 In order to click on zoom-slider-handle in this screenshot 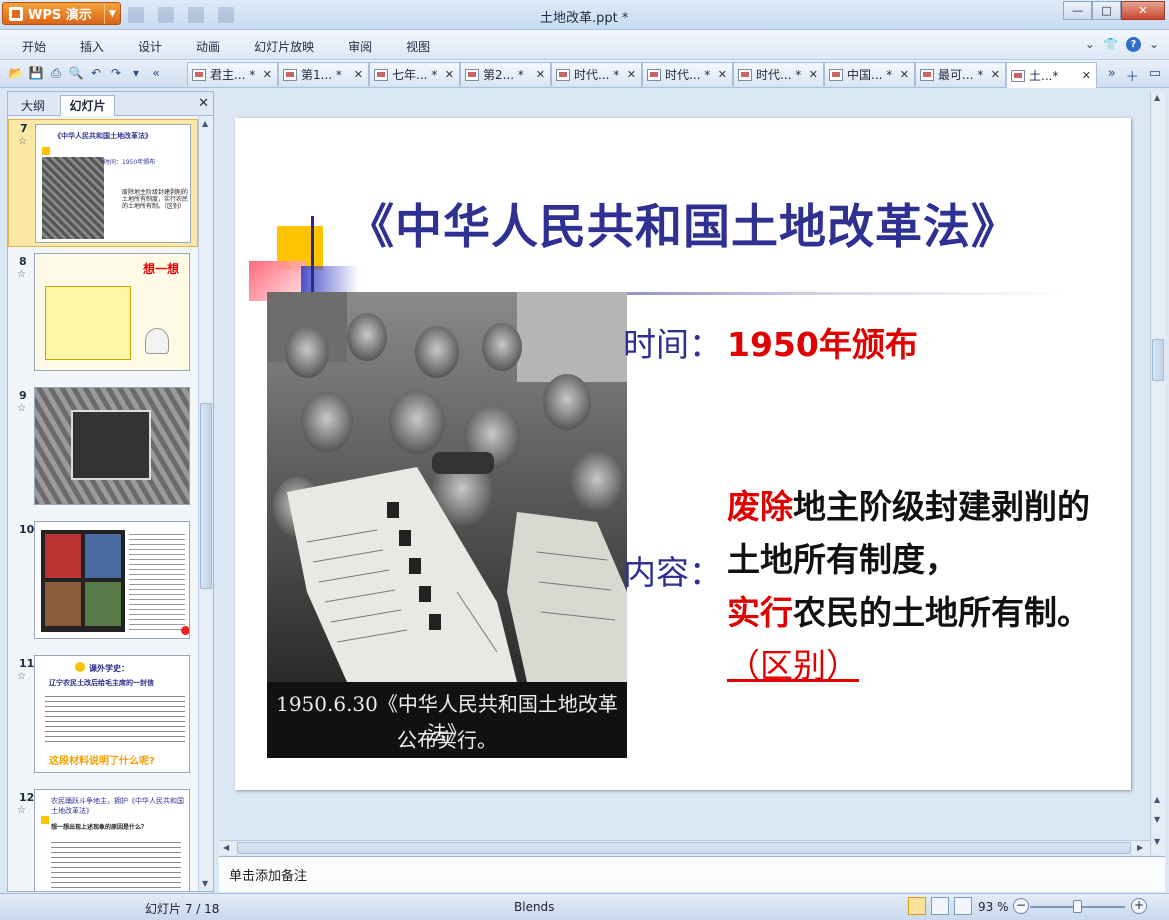, I will do `click(1077, 906)`.